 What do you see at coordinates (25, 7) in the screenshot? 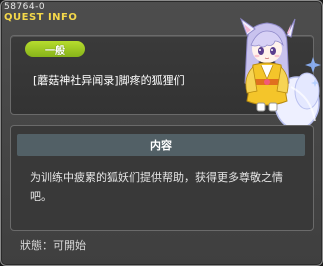
I see `quest-id: 58764-0` at bounding box center [25, 7].